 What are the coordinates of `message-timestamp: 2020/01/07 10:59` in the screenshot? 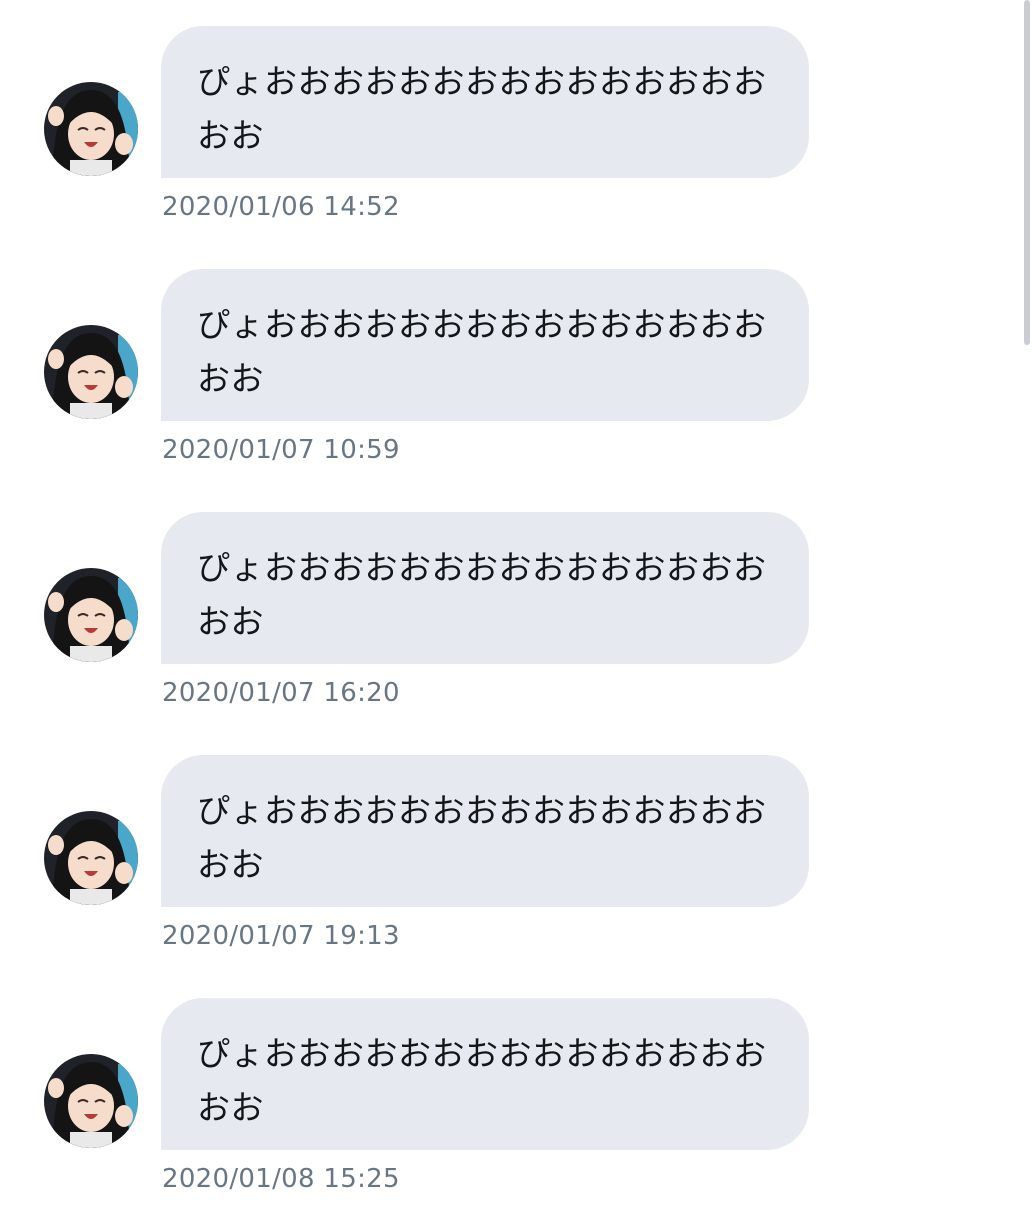 It's located at (281, 450).